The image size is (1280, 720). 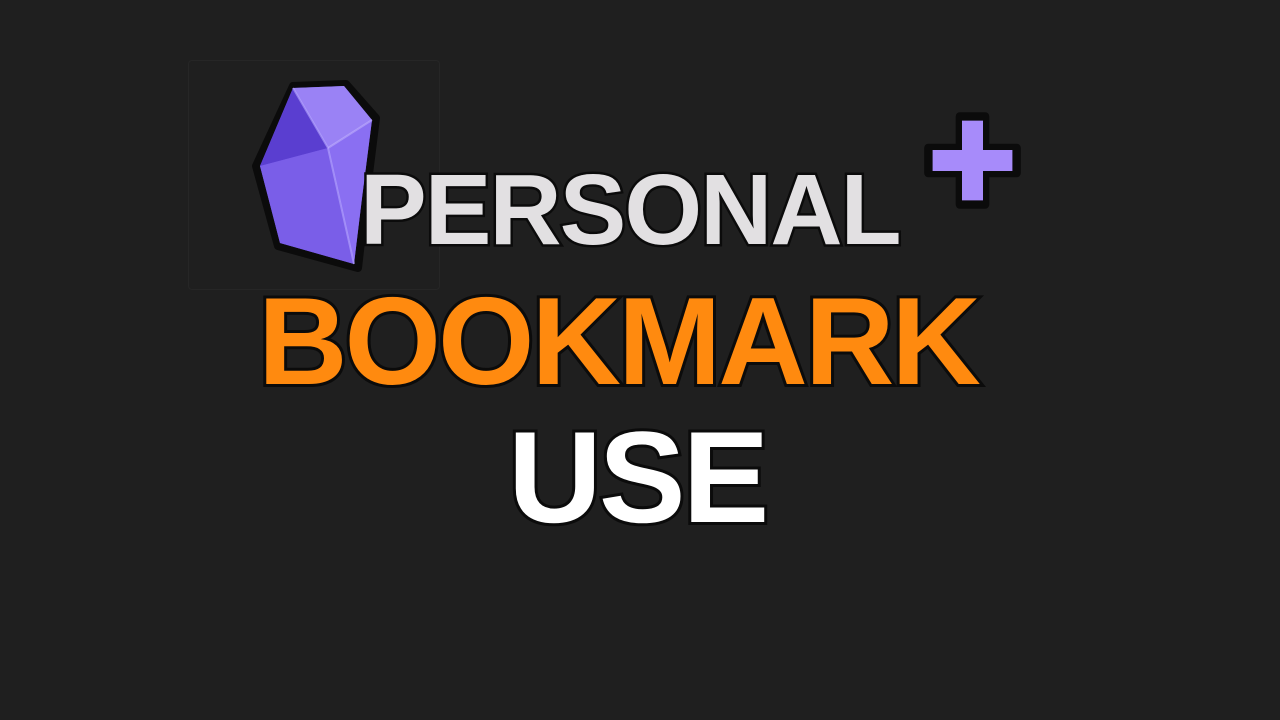 What do you see at coordinates (638, 477) in the screenshot?
I see `headline-line-use: USE` at bounding box center [638, 477].